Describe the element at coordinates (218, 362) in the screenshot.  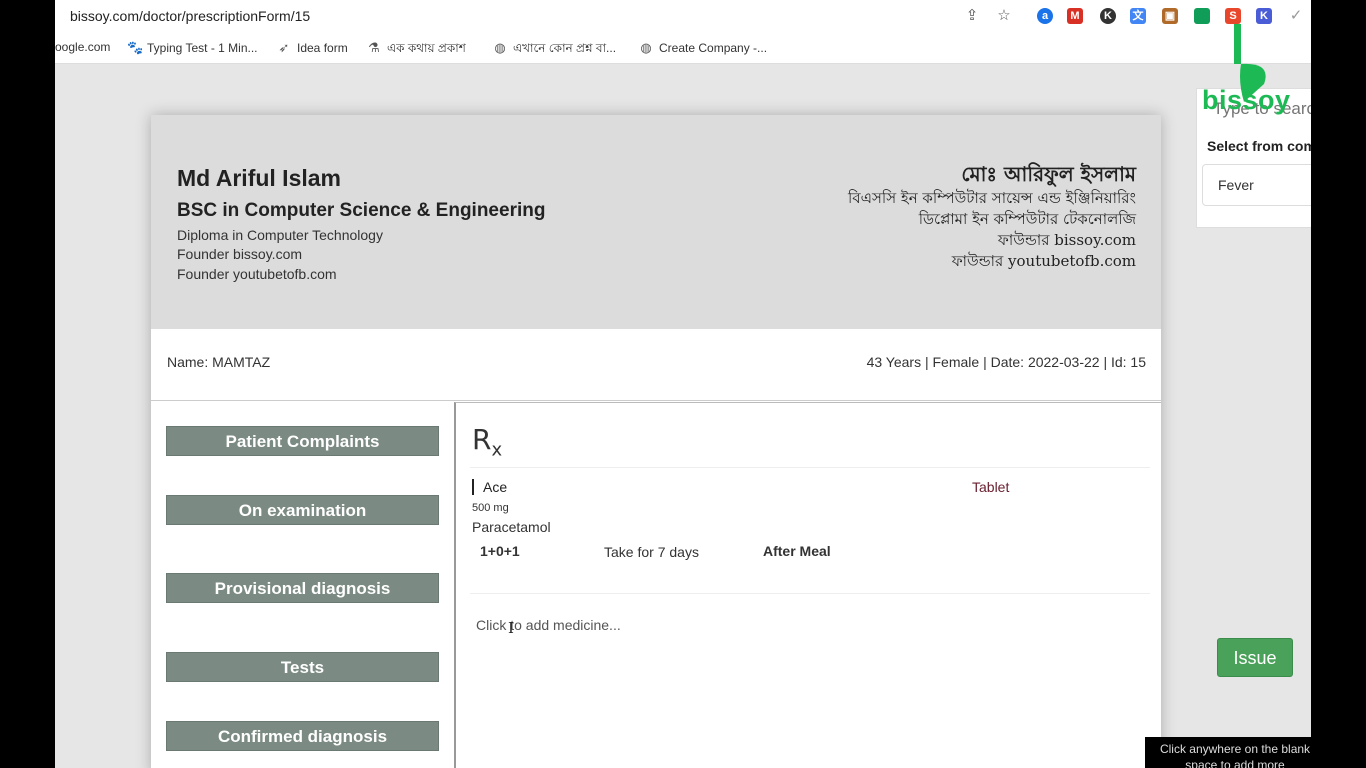
I see `patient-name: Name: MAMTAZ` at that location.